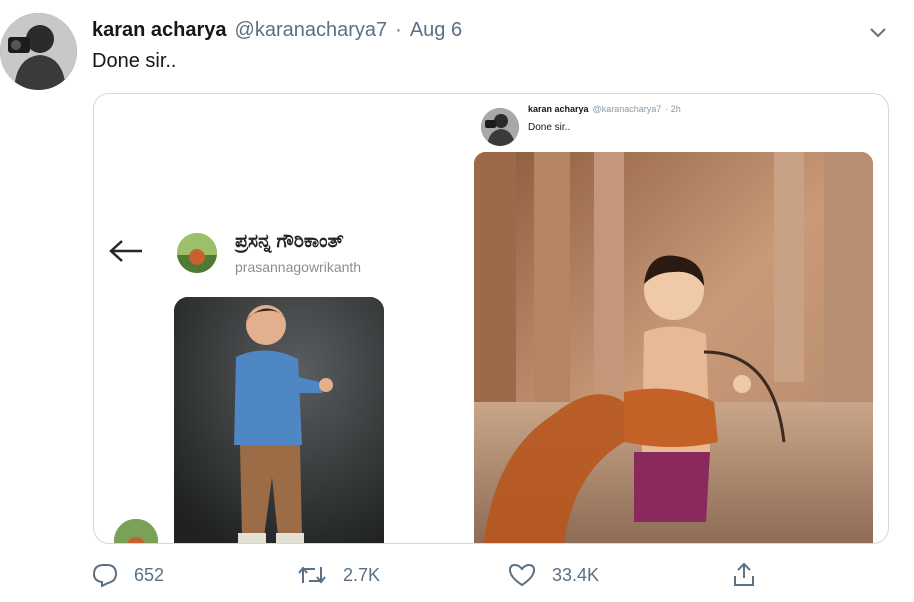 The width and height of the screenshot is (914, 602). What do you see at coordinates (136, 531) in the screenshot?
I see `profile-avatar-small` at bounding box center [136, 531].